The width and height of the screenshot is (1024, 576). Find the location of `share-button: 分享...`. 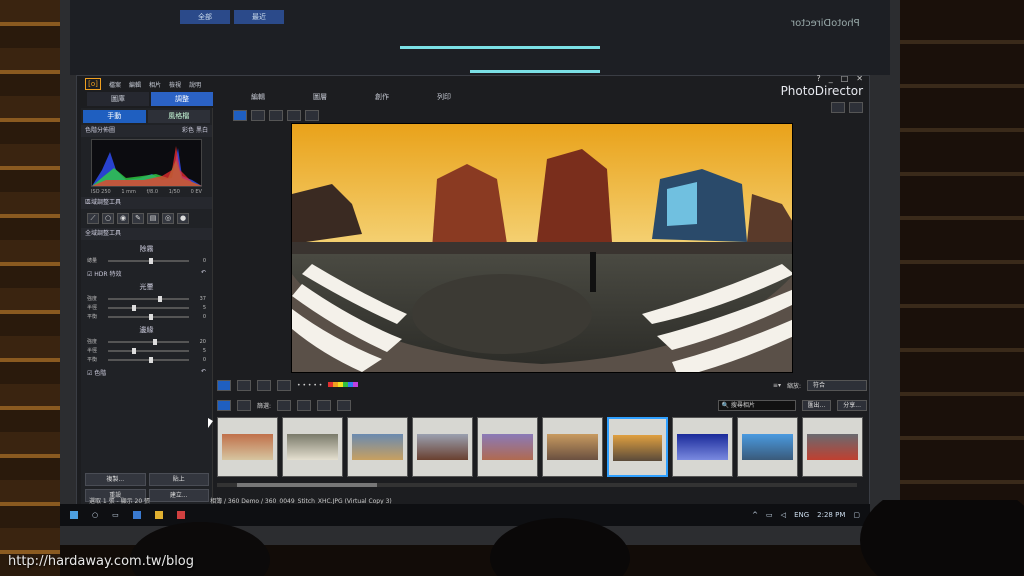

share-button: 分享... is located at coordinates (852, 405).